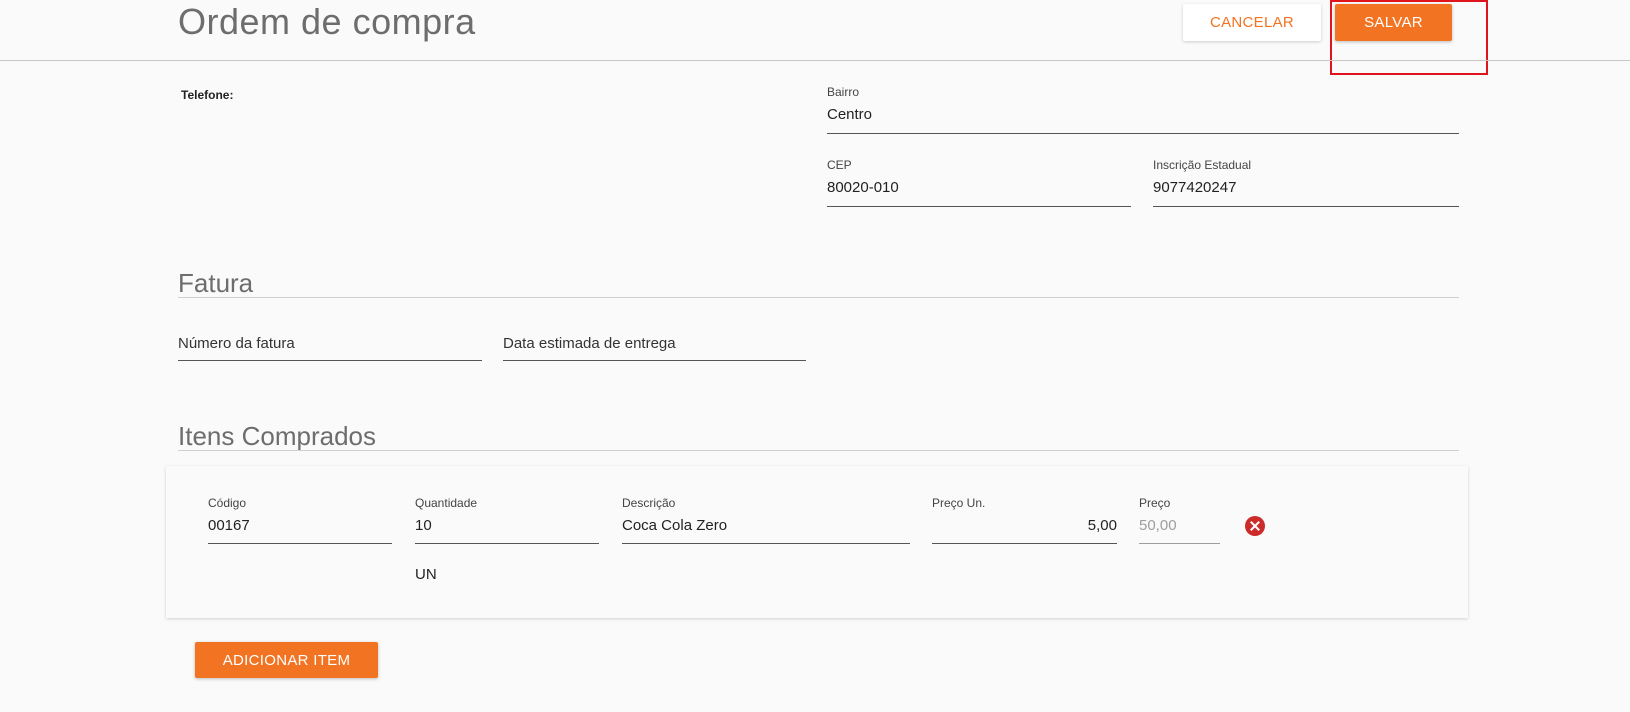 Image resolution: width=1630 pixels, height=712 pixels. I want to click on quantidade-label: Quantidade, so click(446, 503).